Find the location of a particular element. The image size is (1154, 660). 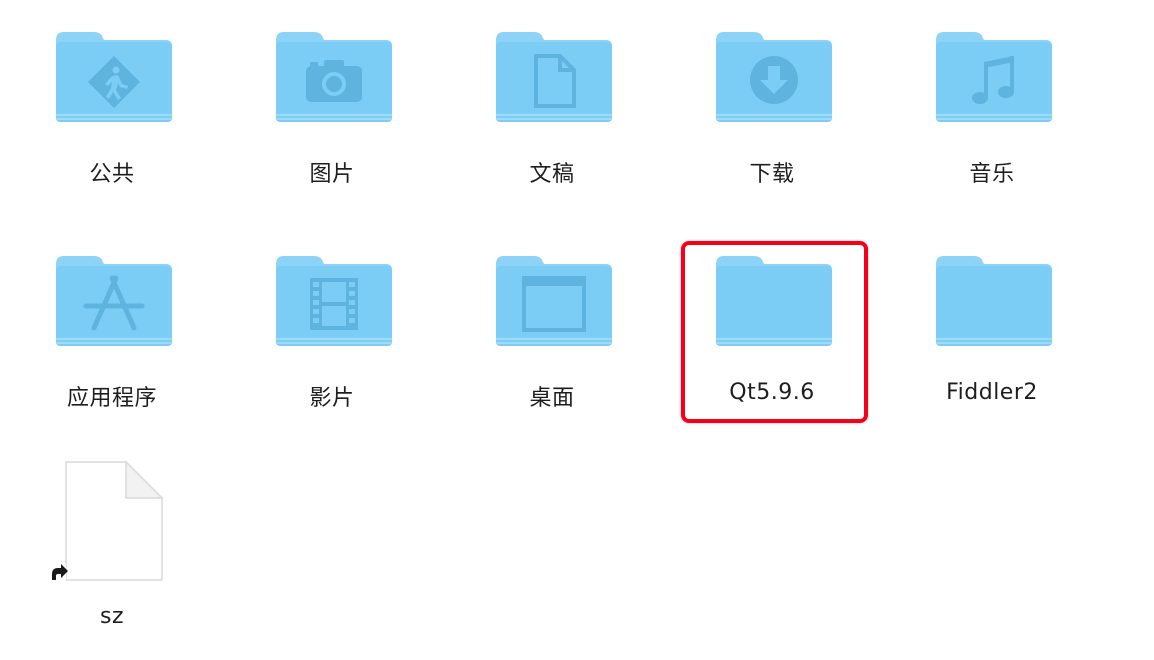

item-label: 影片 is located at coordinates (332, 398).